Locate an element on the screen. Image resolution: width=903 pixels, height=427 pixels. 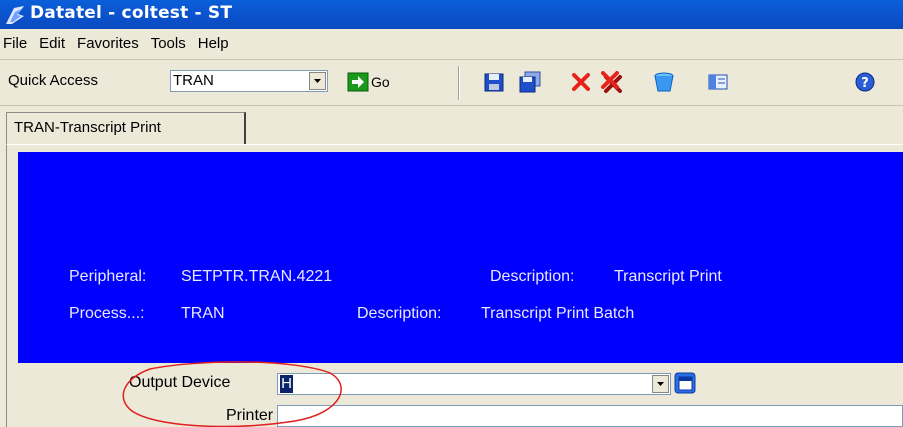
quick-access-label: Quick Access is located at coordinates (53, 80).